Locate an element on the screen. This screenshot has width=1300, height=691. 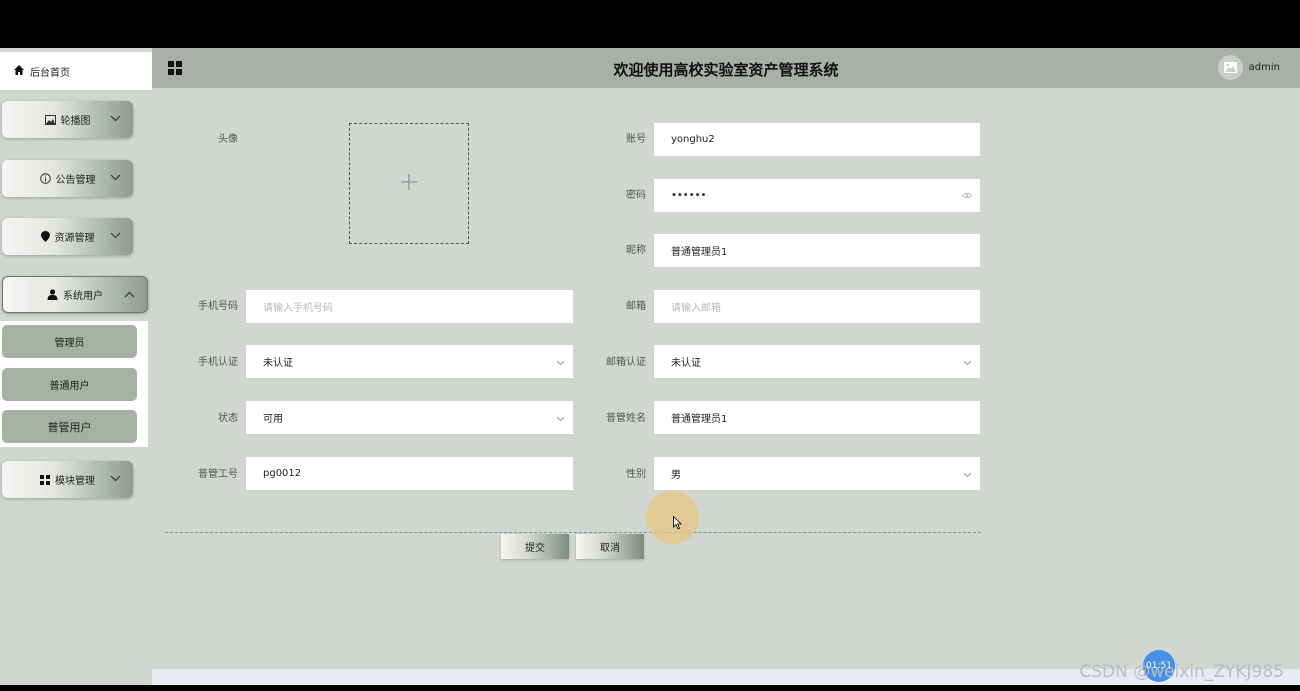
submenu-item-general-manager: 普管用户 is located at coordinates (69, 426).